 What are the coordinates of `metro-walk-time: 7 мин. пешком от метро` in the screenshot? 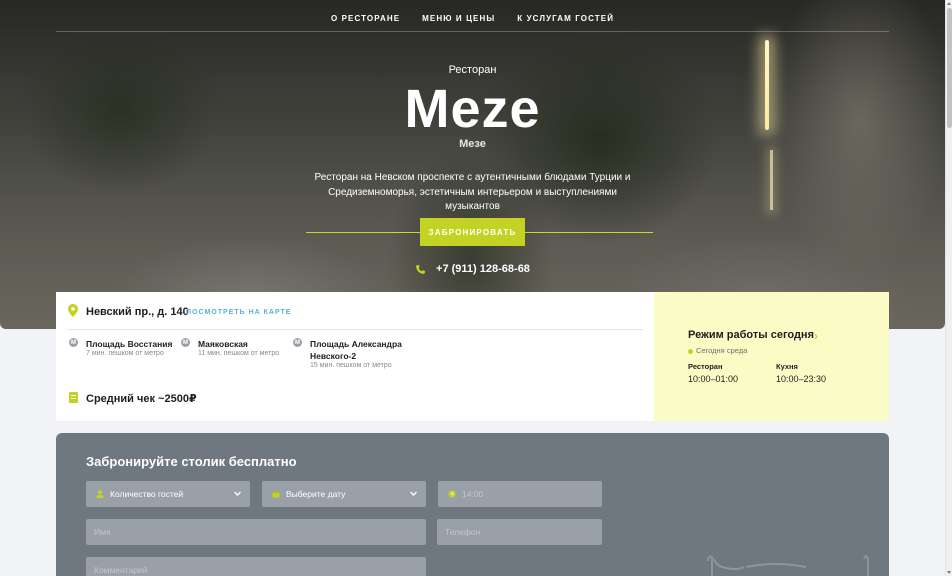 It's located at (125, 353).